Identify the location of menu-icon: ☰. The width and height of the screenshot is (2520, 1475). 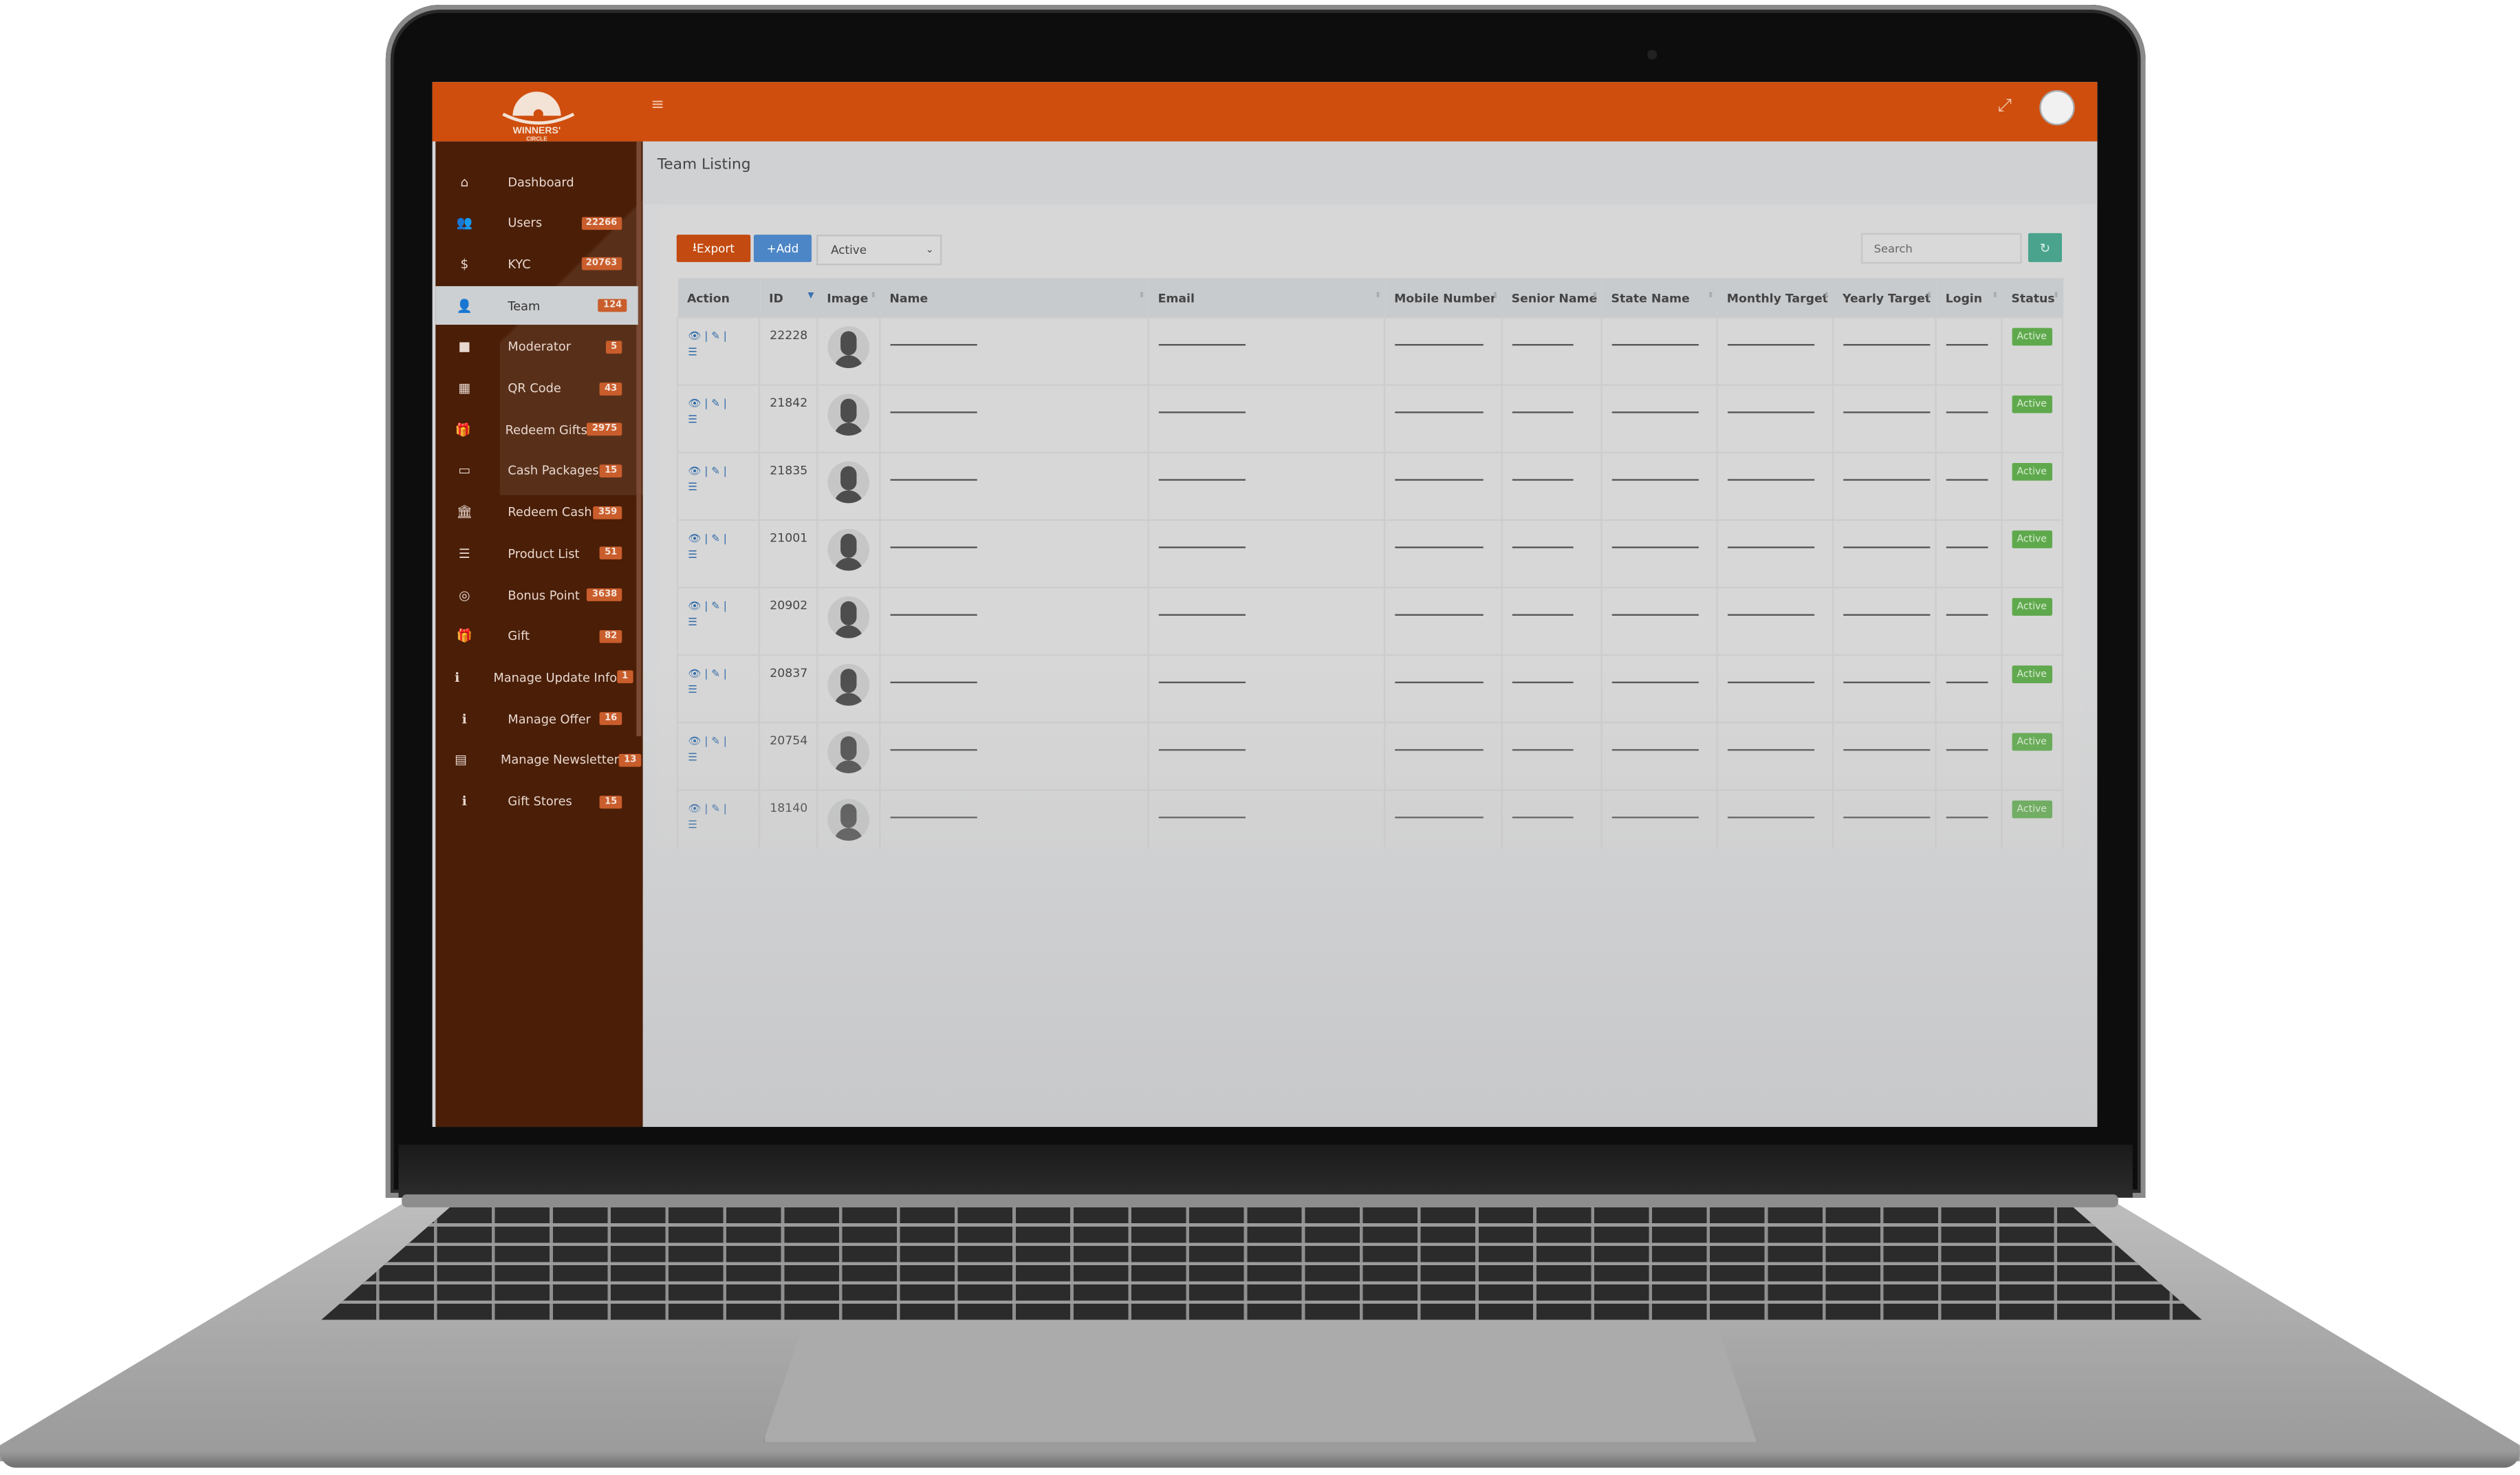
(464, 553).